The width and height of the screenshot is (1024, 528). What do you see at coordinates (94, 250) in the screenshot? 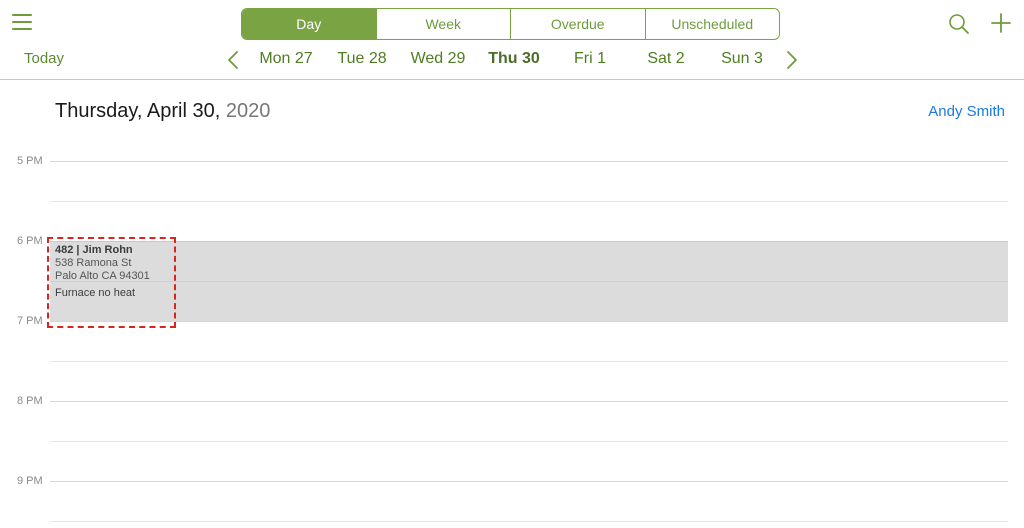
I see `event-title: 482 | Jim Rohn` at bounding box center [94, 250].